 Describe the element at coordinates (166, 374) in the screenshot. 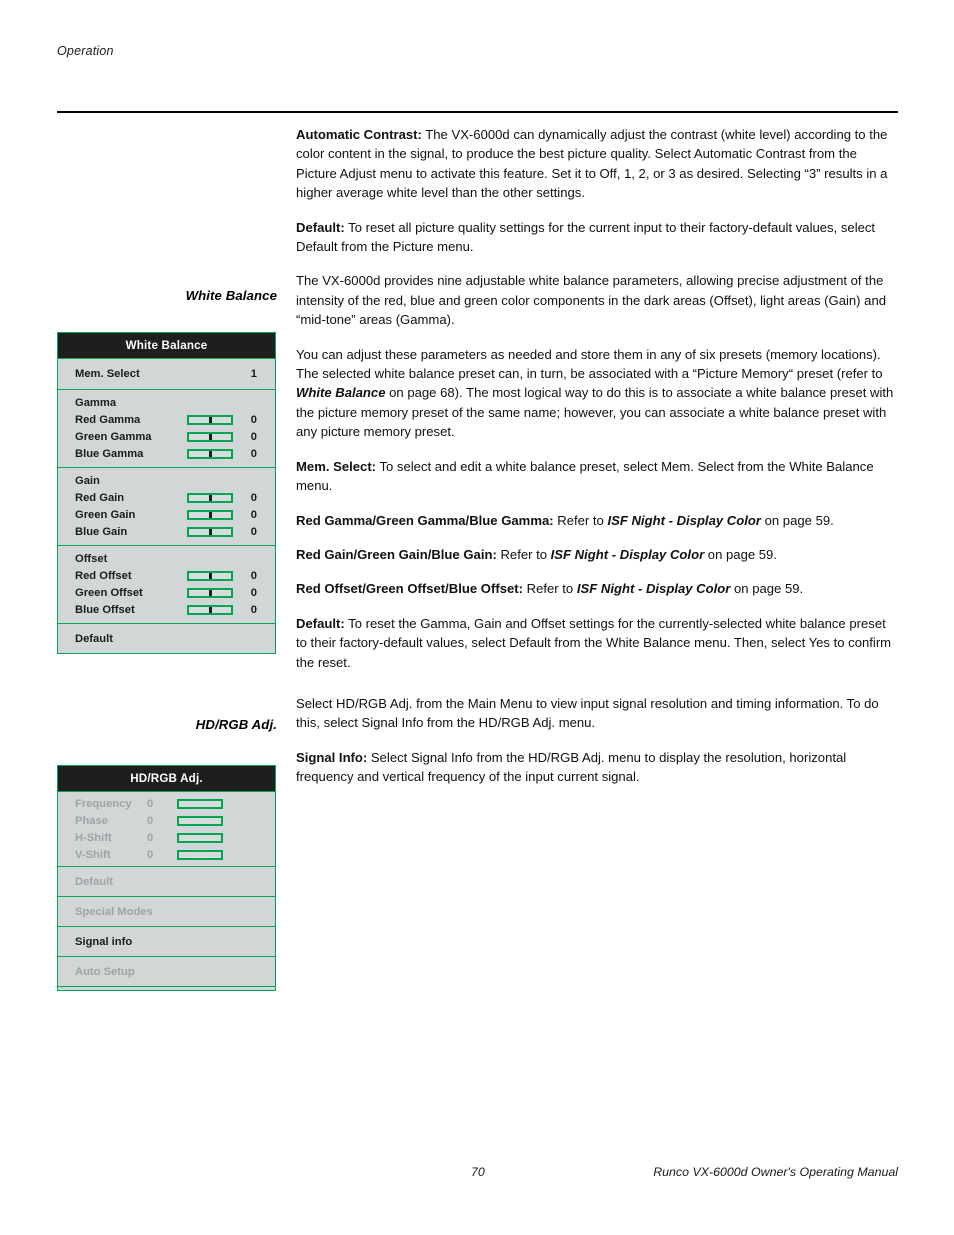

I see `osd-row-mem-select: Mem. Select 1` at that location.